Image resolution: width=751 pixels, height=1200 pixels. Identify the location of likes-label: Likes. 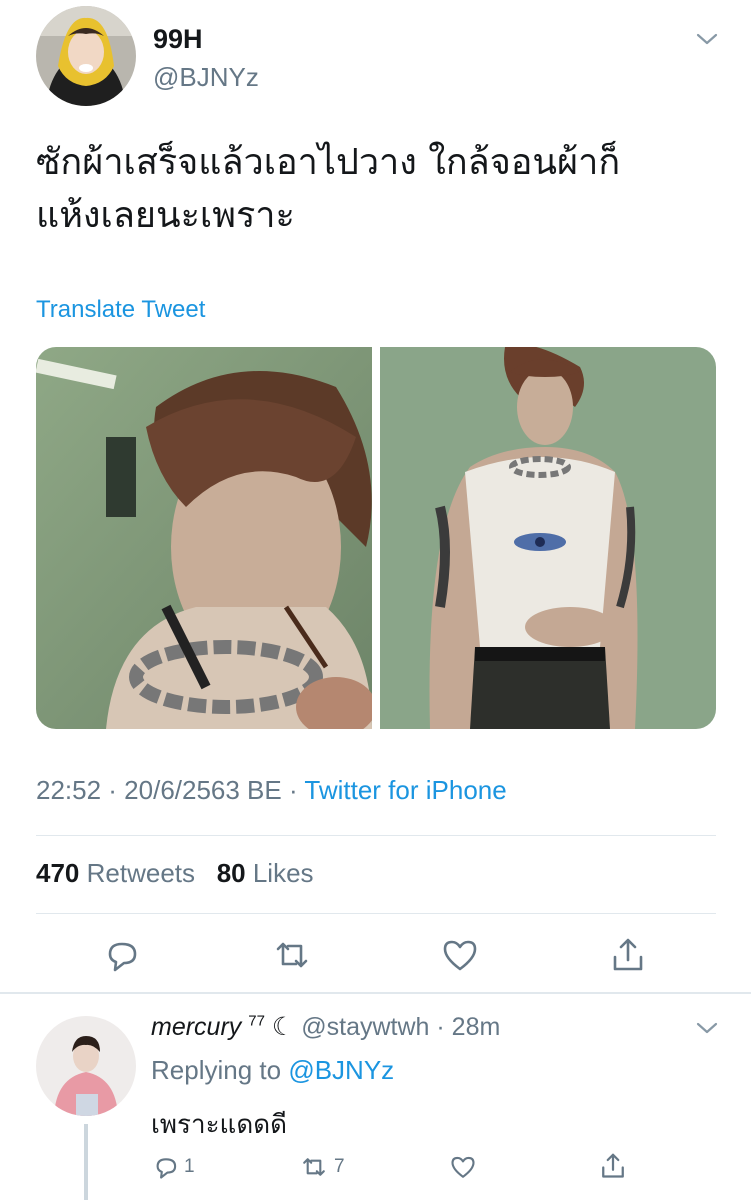
(283, 873).